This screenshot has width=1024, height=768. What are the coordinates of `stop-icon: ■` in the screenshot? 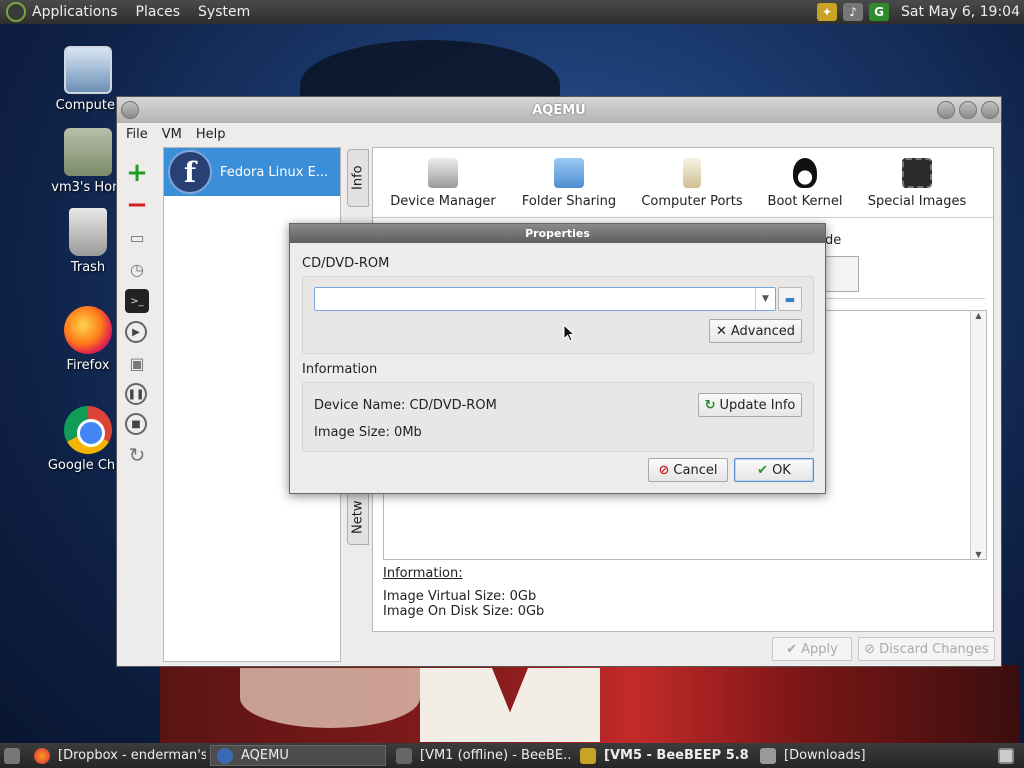 It's located at (136, 424).